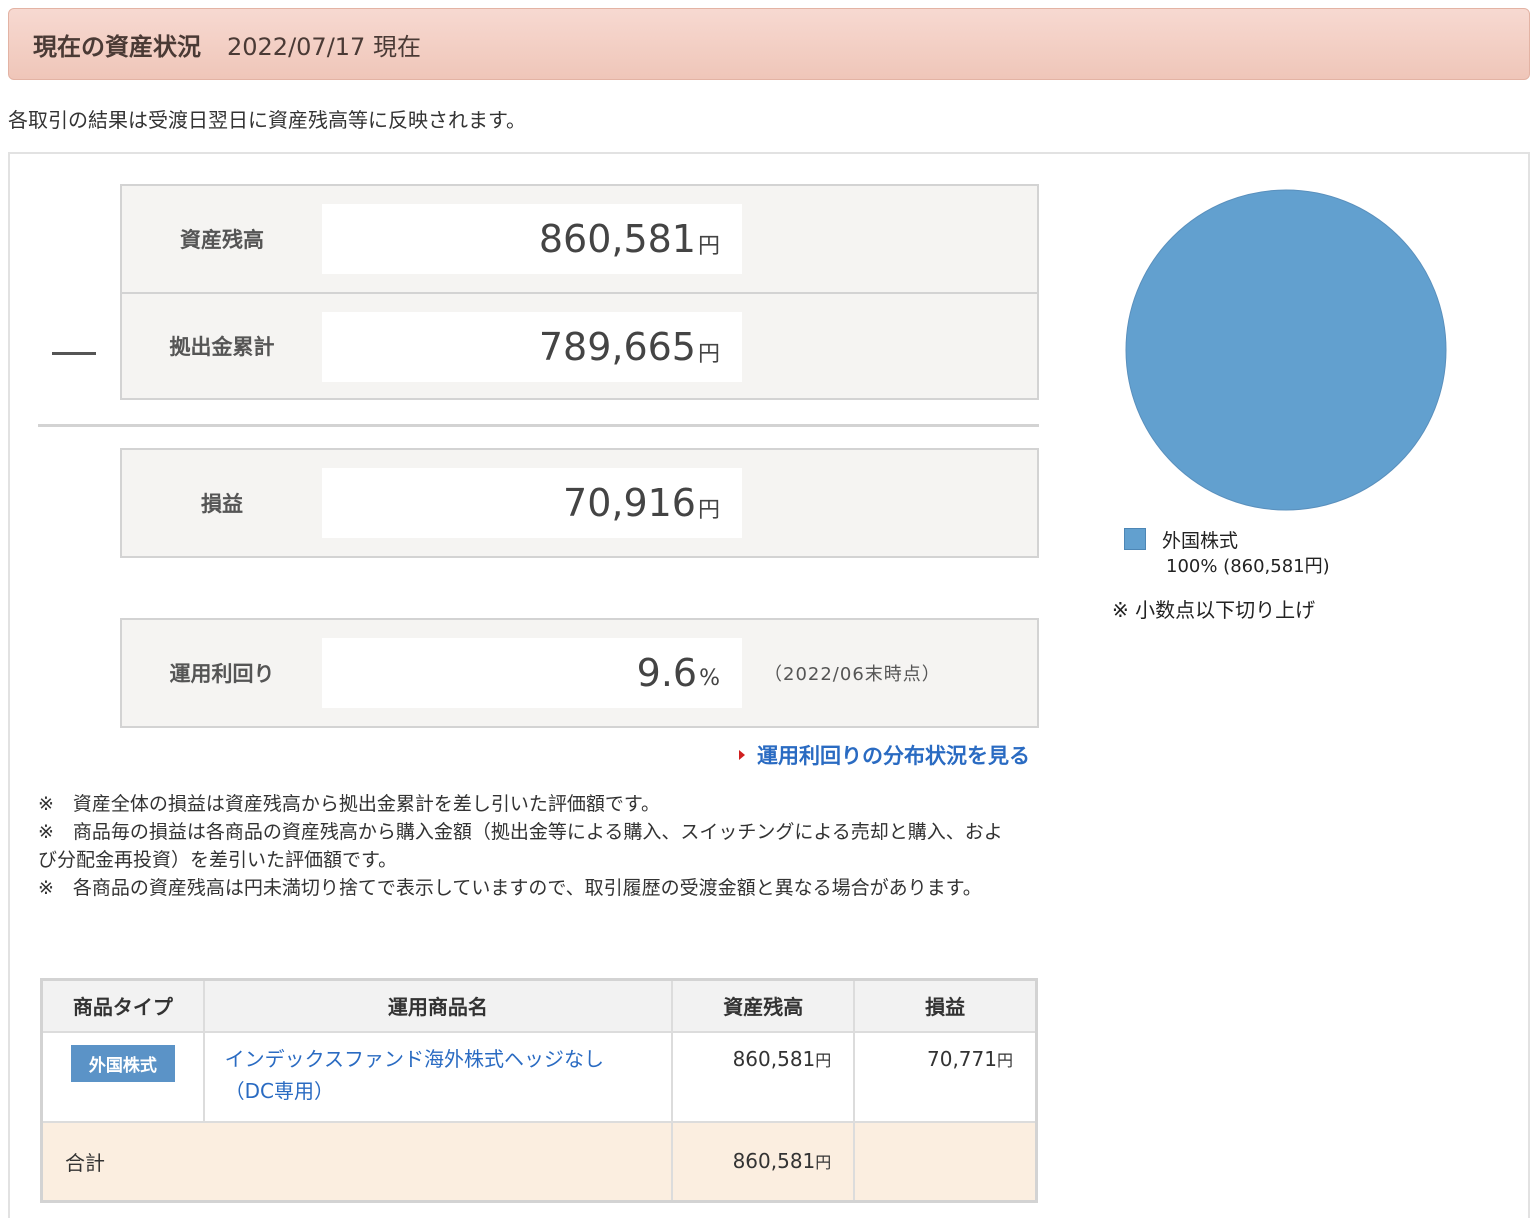 This screenshot has width=1532, height=1218. Describe the element at coordinates (708, 510) in the screenshot. I see `profit-unit: 円` at that location.